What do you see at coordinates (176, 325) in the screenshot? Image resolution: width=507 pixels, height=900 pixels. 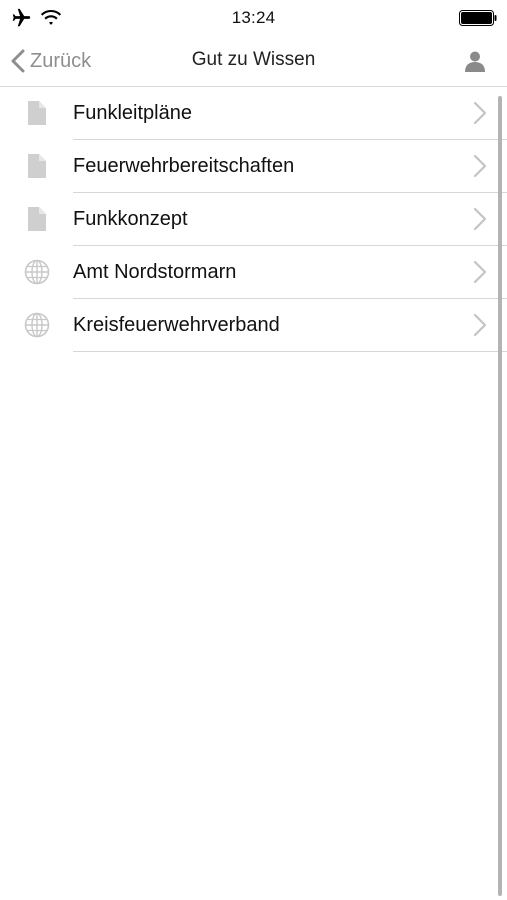 I see `list-item-label: Kreisfeuerwehrverband` at bounding box center [176, 325].